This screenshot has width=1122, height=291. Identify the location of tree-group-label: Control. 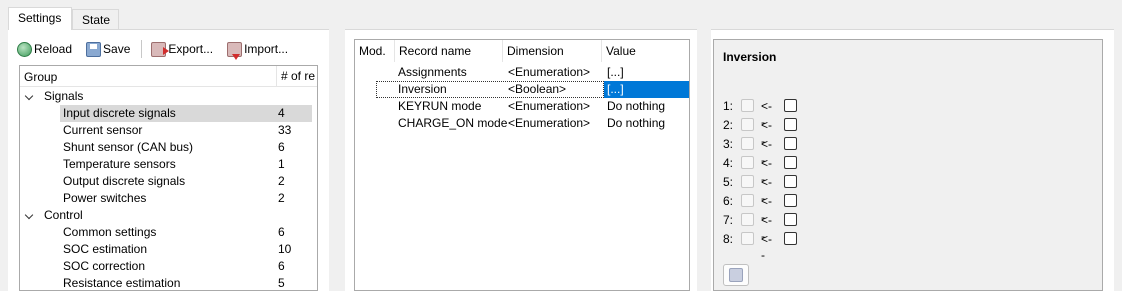
(63, 215).